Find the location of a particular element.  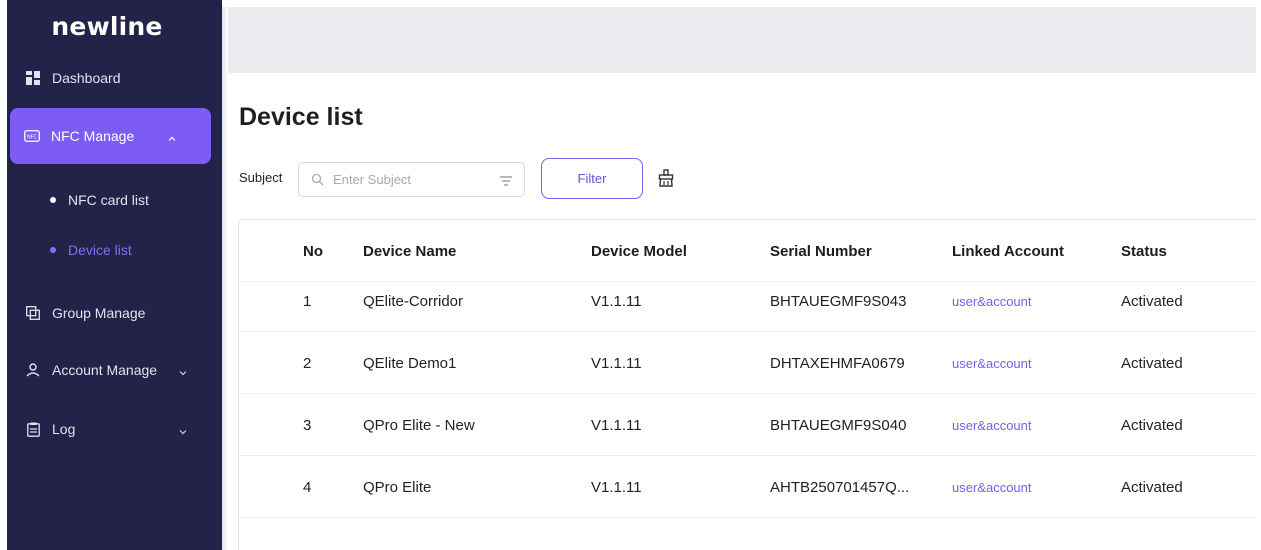

sidebar-item-account-manage: Account Manage is located at coordinates (114, 370).